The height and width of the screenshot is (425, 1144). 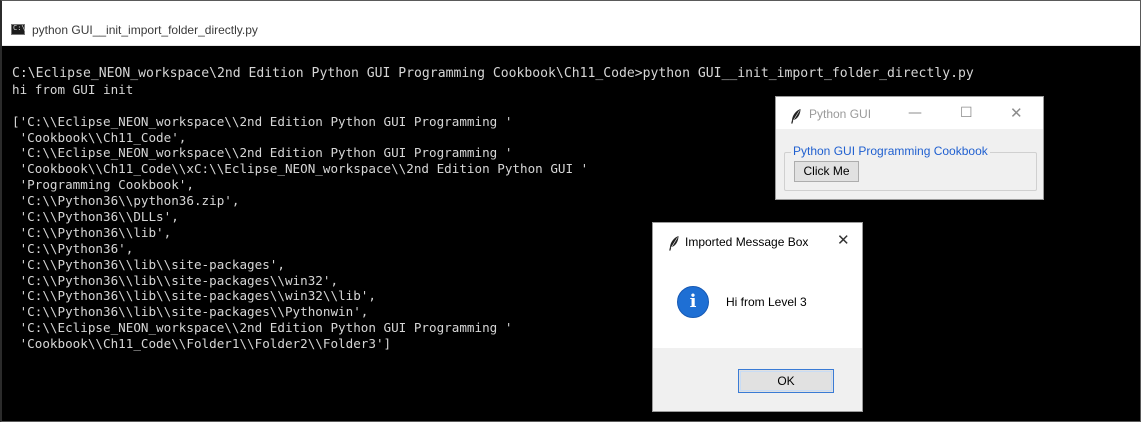 What do you see at coordinates (910, 167) in the screenshot?
I see `cookbook-labelframe: Python GUI Programming Cookbook Click Me` at bounding box center [910, 167].